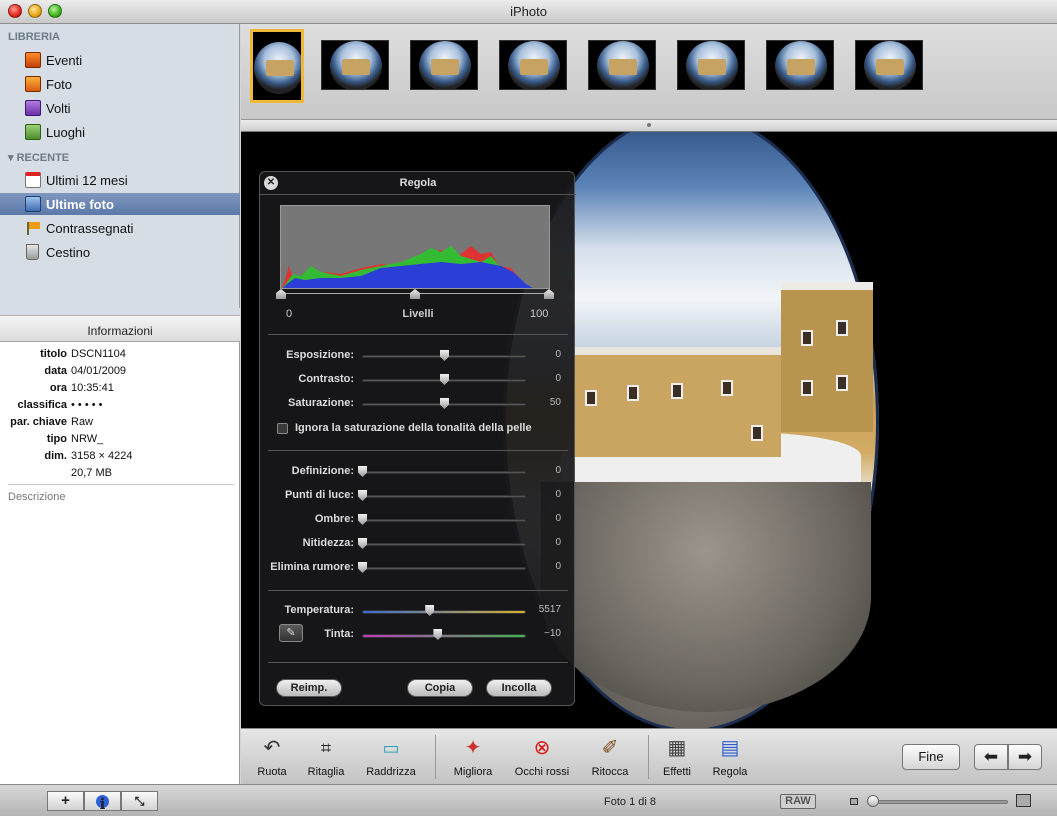 The height and width of the screenshot is (816, 1057). Describe the element at coordinates (418, 380) in the screenshot. I see `contrast-slider: Contrasto: 0` at that location.